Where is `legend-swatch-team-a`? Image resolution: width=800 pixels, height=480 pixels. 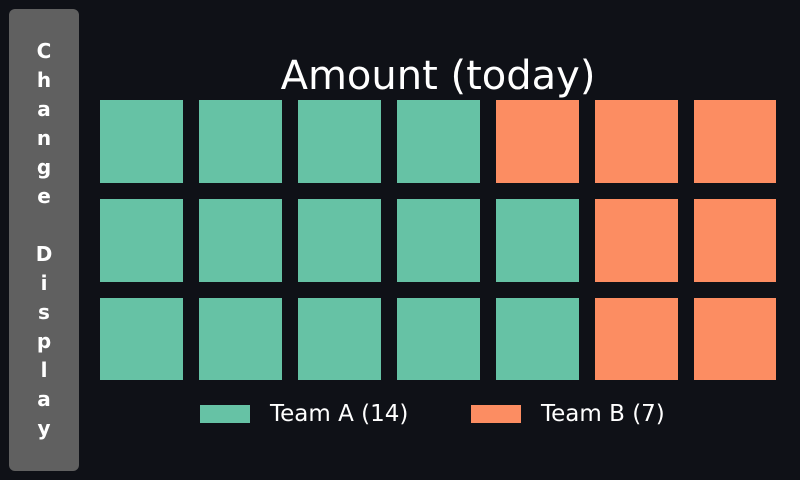
legend-swatch-team-a is located at coordinates (225, 414).